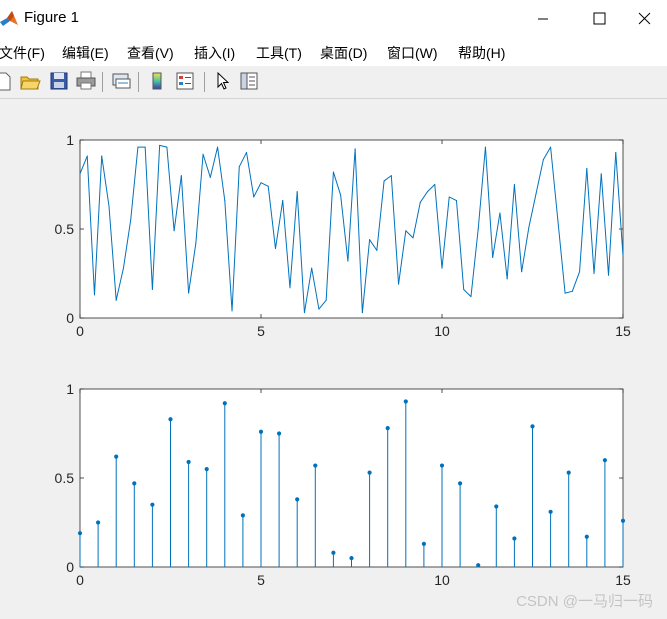  I want to click on save-icon, so click(59, 81).